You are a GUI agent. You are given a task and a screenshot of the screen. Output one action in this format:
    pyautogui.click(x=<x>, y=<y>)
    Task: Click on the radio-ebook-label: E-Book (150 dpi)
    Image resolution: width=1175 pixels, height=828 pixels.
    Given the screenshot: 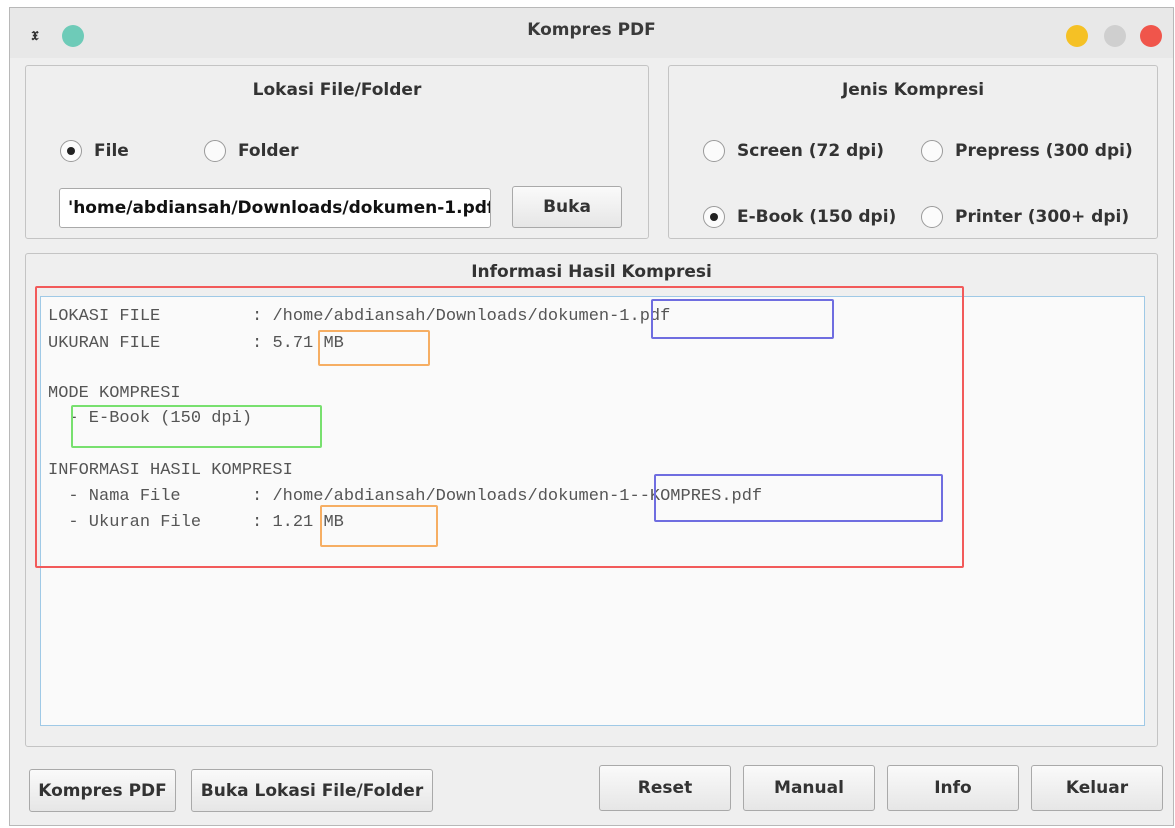 What is the action you would take?
    pyautogui.click(x=817, y=217)
    